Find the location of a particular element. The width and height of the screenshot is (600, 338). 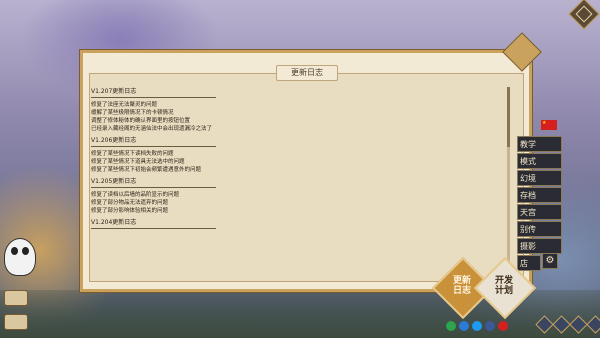

facebook-icon is located at coordinates (490, 326).